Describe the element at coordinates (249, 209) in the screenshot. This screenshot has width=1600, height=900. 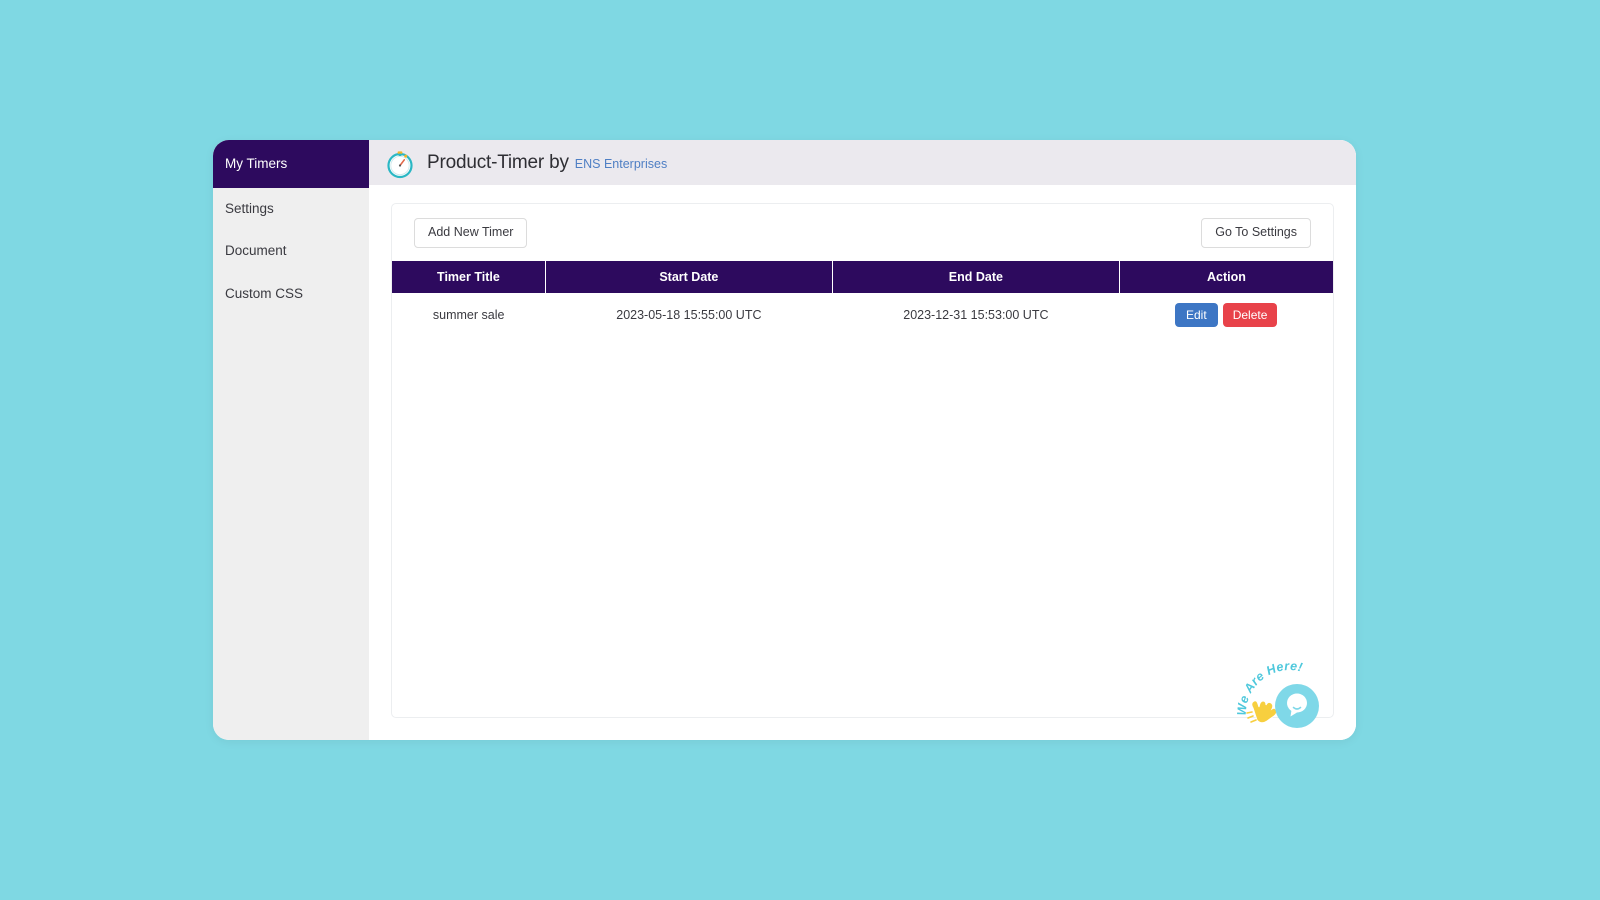
I see `sidebar-item-label: Settings` at that location.